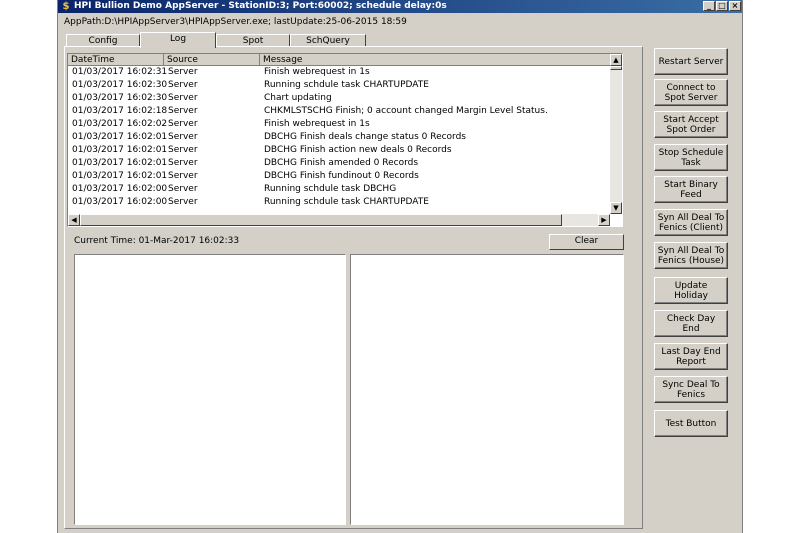 The image size is (800, 533). Describe the element at coordinates (604, 220) in the screenshot. I see `scroll-right-icon: ▶` at that location.